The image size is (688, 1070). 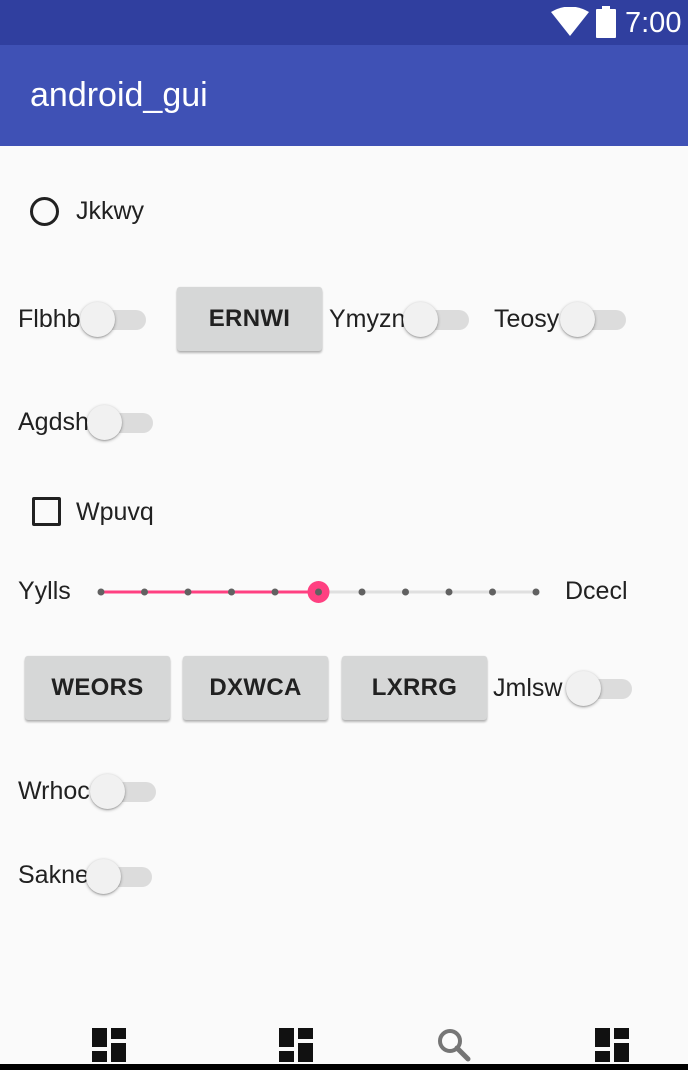 I want to click on seekbar-thumb-tick, so click(x=318, y=592).